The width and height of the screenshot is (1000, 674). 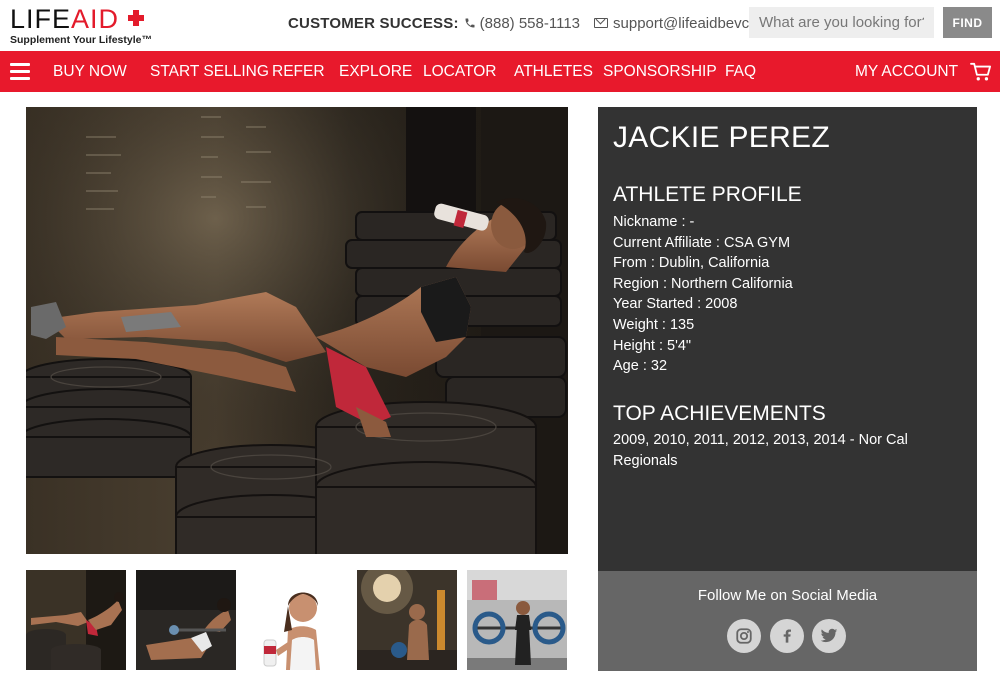 I want to click on nav-item-sponsorship: SPONSORSHIP, so click(x=660, y=71).